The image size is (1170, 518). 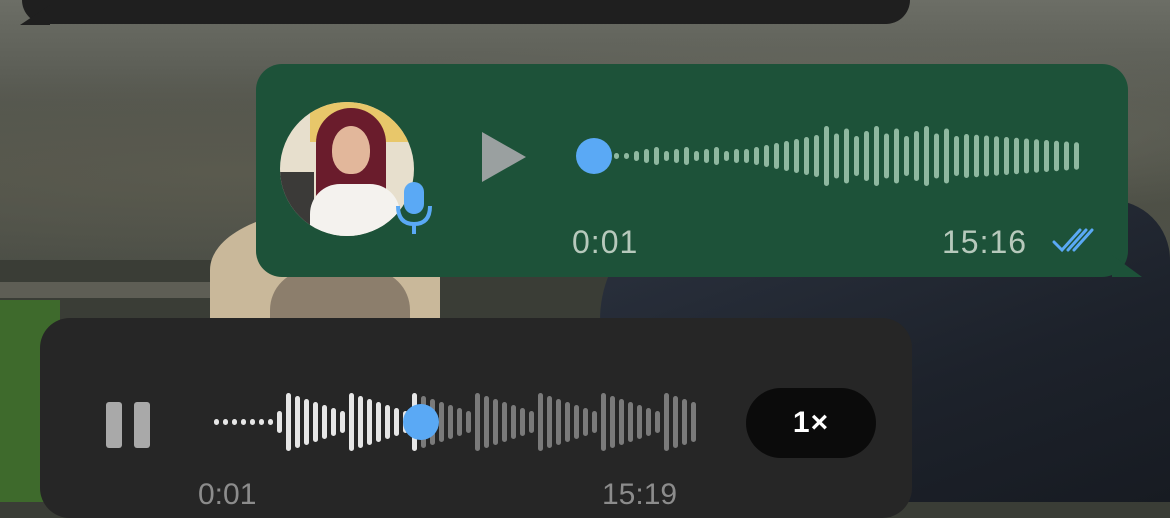 I want to click on outgoing-waveform, so click(x=831, y=155).